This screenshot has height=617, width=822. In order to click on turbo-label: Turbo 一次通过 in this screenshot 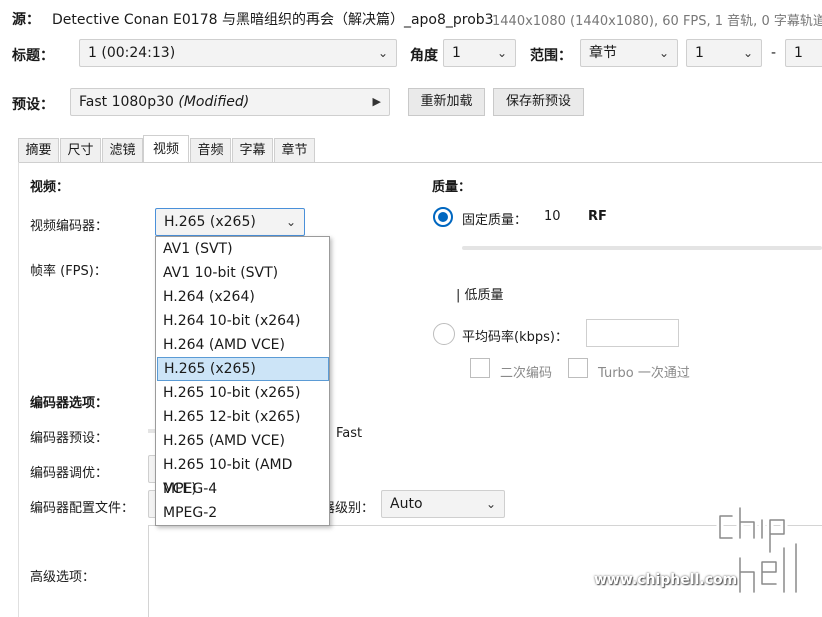, I will do `click(644, 373)`.